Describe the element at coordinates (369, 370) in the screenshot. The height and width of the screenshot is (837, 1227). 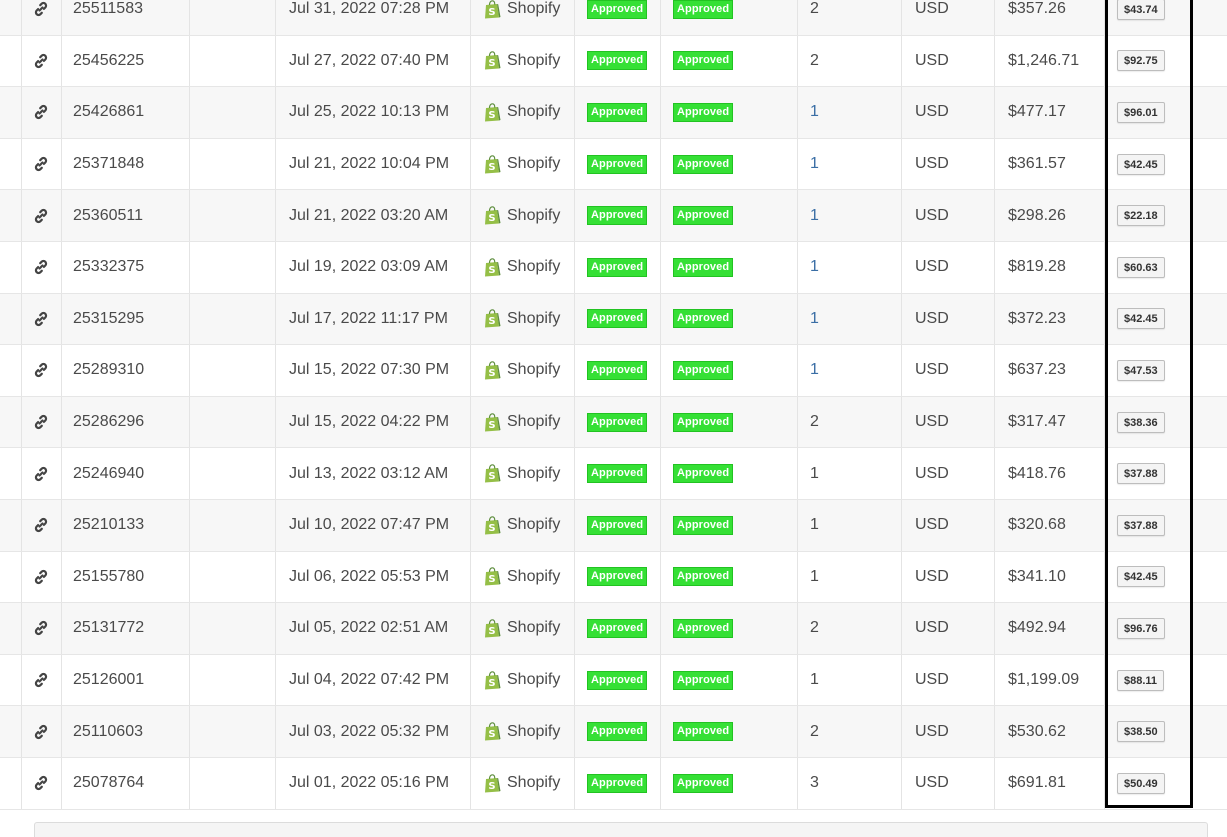
I see `order-date: Jul 15, 2022 07:30 PM` at that location.